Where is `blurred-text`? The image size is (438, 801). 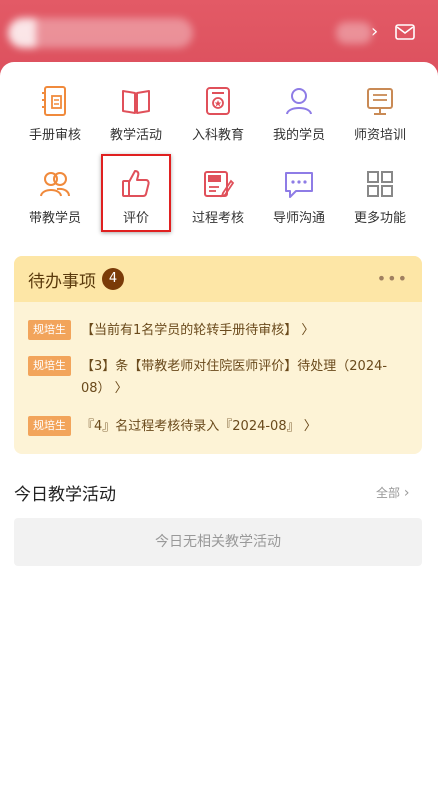 blurred-text is located at coordinates (354, 33).